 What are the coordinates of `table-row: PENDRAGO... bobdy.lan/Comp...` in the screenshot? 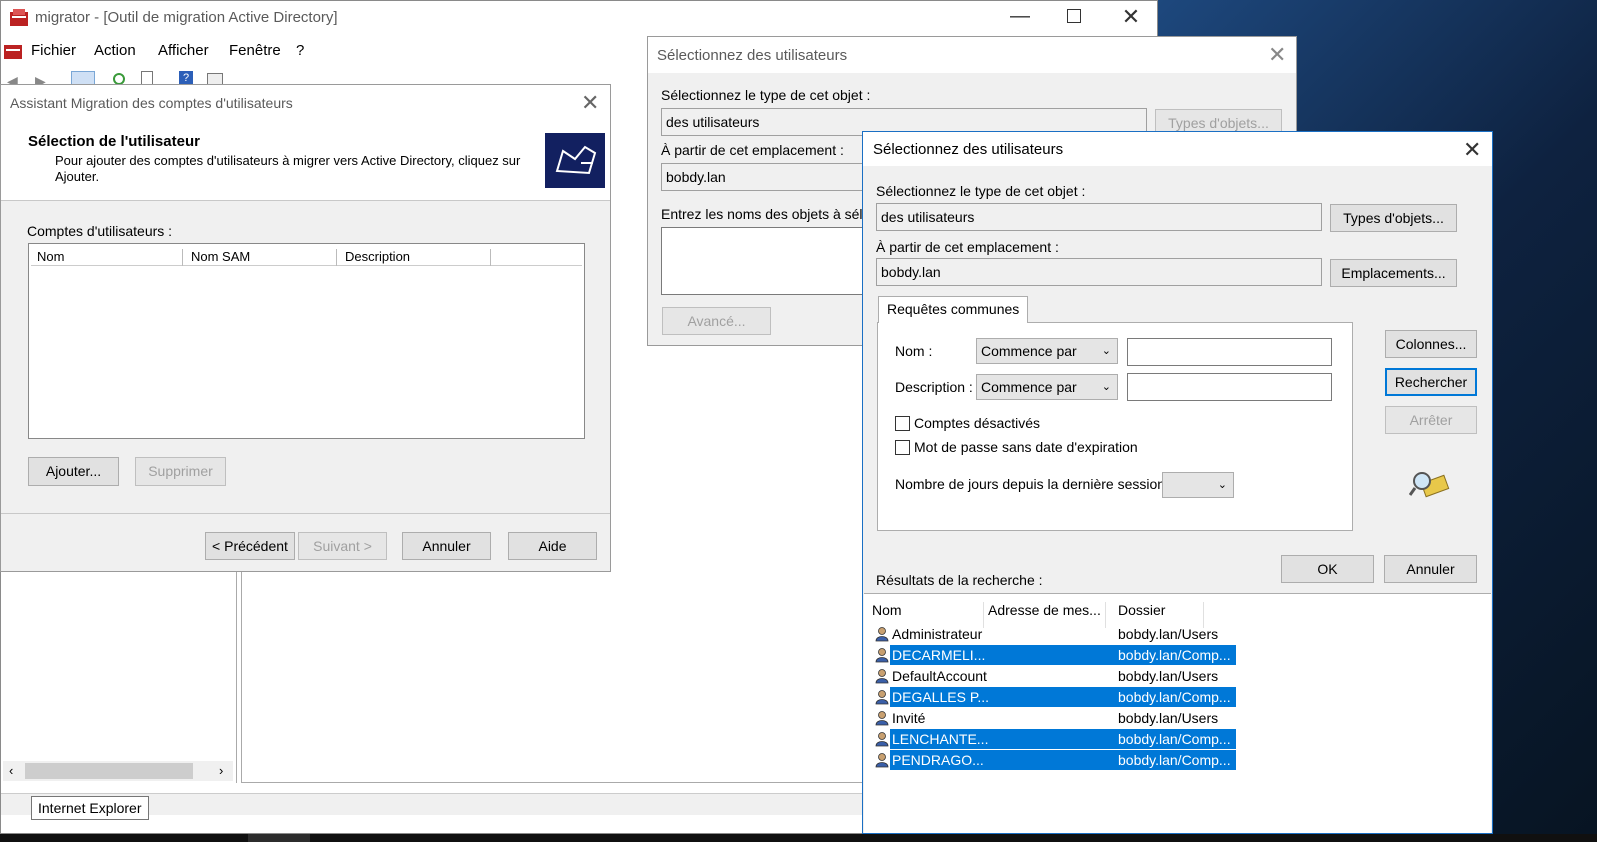 It's located at (1053, 760).